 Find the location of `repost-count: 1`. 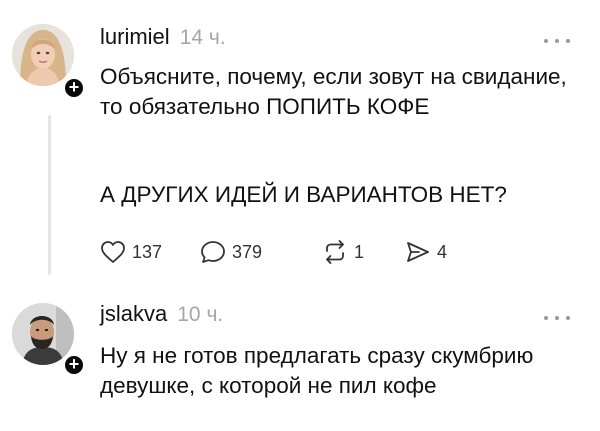

repost-count: 1 is located at coordinates (359, 251).